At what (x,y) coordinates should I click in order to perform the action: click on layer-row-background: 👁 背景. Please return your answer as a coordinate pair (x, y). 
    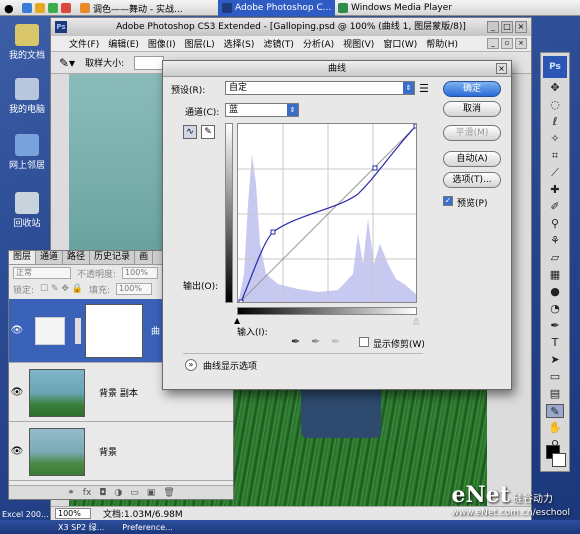
    Looking at the image, I should click on (121, 452).